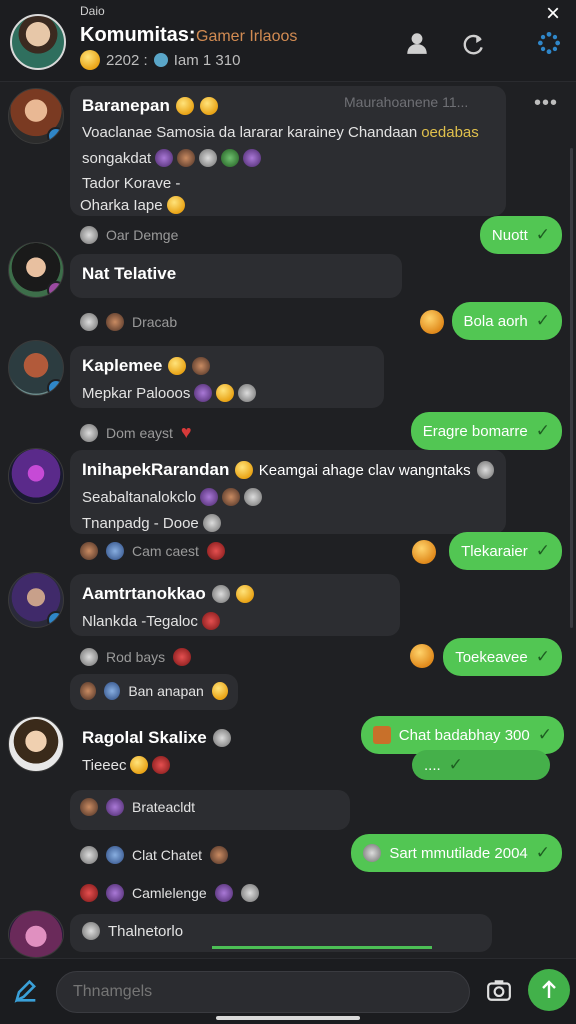 The image size is (576, 1024). I want to click on reaction-icon, so click(89, 893).